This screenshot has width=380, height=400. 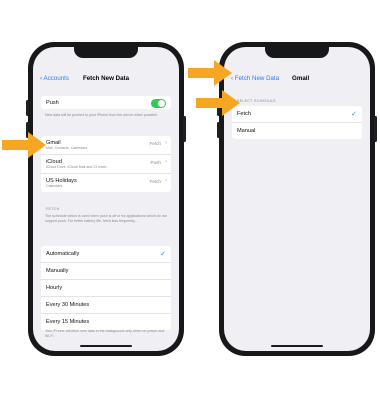 I want to click on nav-bar: ‹ Accounts Fetch New Data, so click(x=106, y=79).